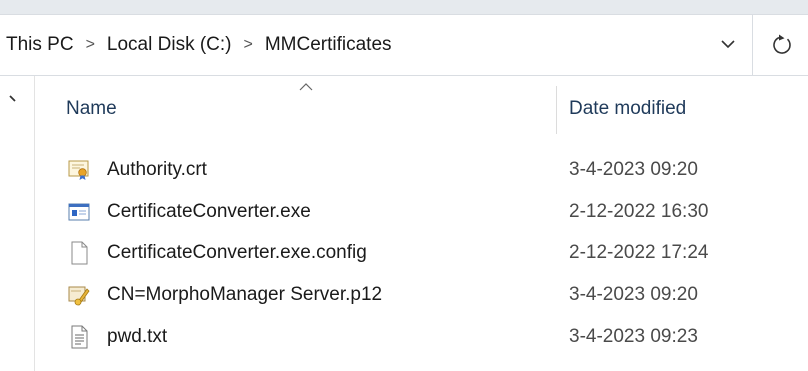 This screenshot has width=808, height=371. What do you see at coordinates (728, 44) in the screenshot?
I see `chevron-down-icon` at bounding box center [728, 44].